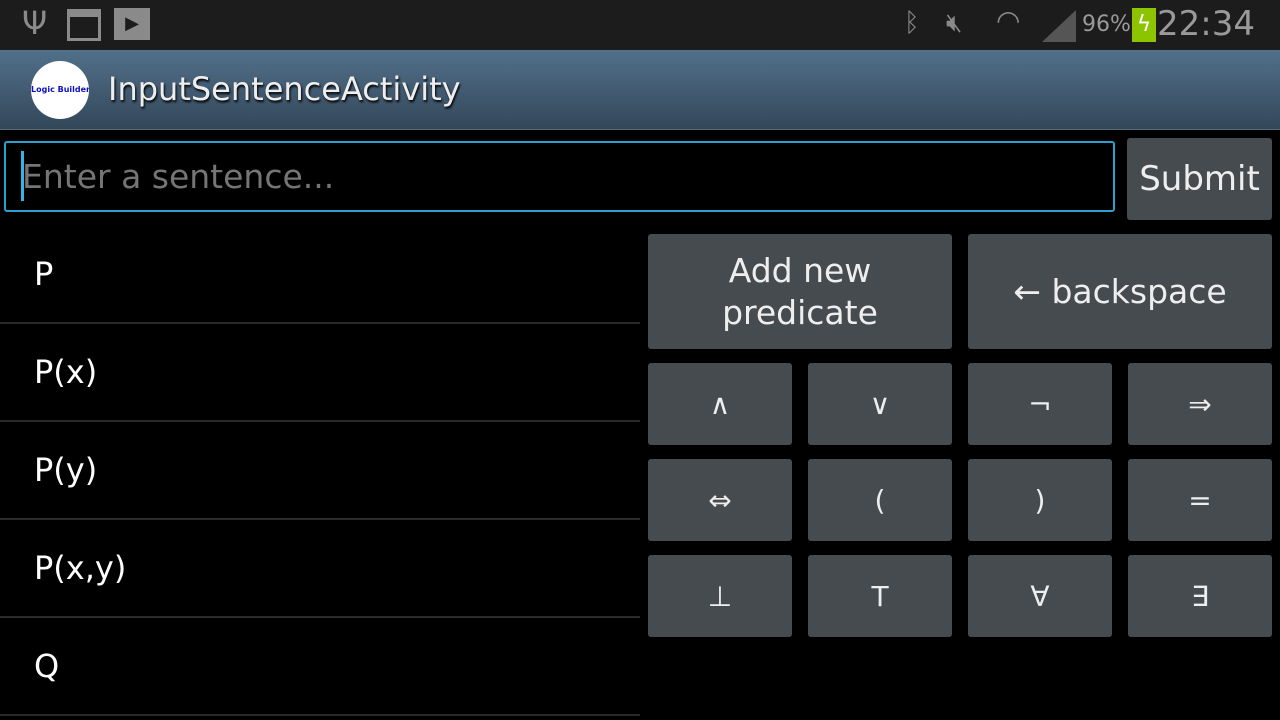  Describe the element at coordinates (320, 471) in the screenshot. I see `list-item: P(y)` at that location.